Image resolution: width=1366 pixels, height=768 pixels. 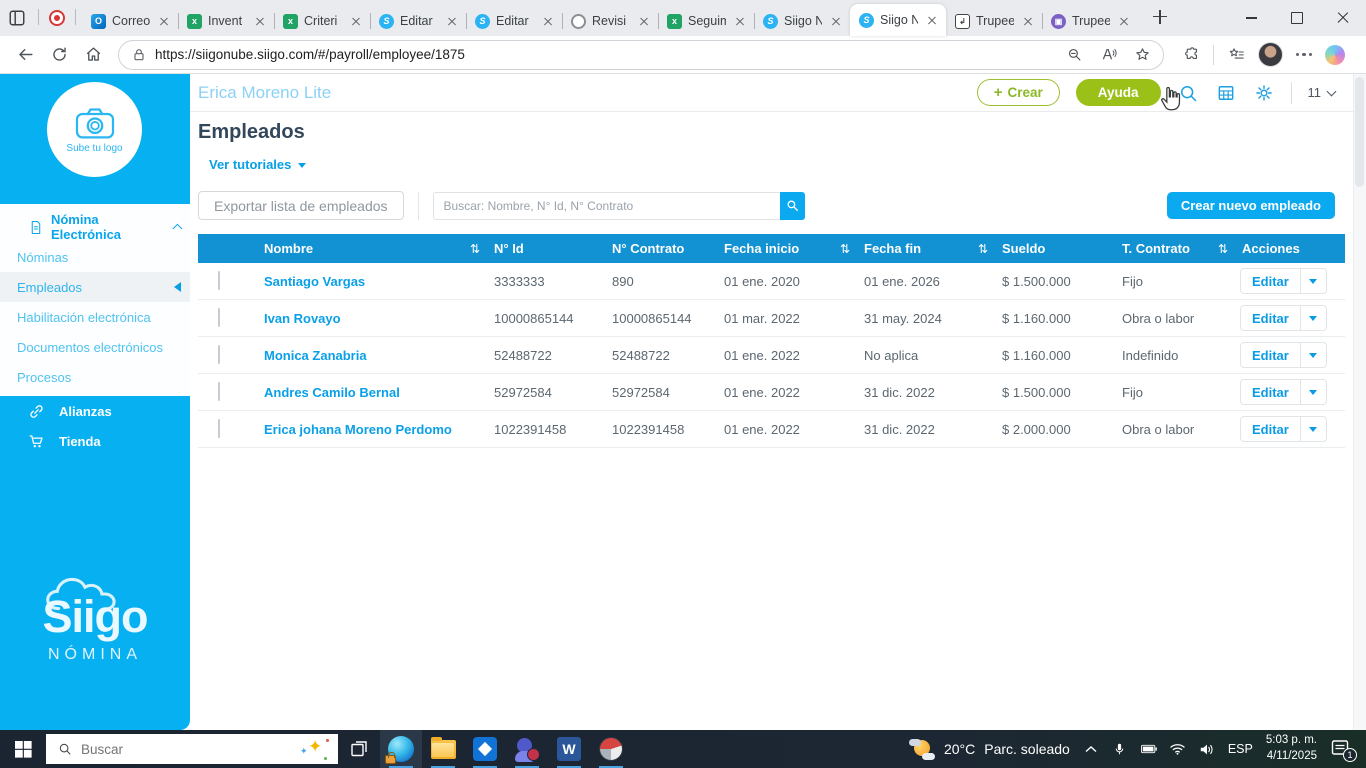 What do you see at coordinates (1090, 21) in the screenshot?
I see `tab-trupee-2: Trupee` at bounding box center [1090, 21].